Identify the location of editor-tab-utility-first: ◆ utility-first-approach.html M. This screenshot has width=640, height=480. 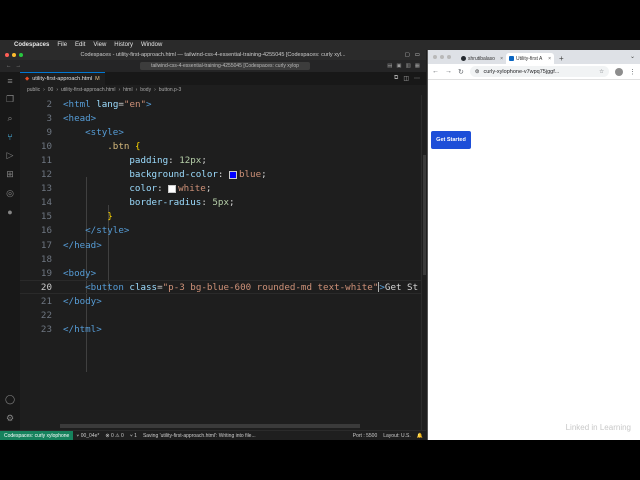
(62, 78).